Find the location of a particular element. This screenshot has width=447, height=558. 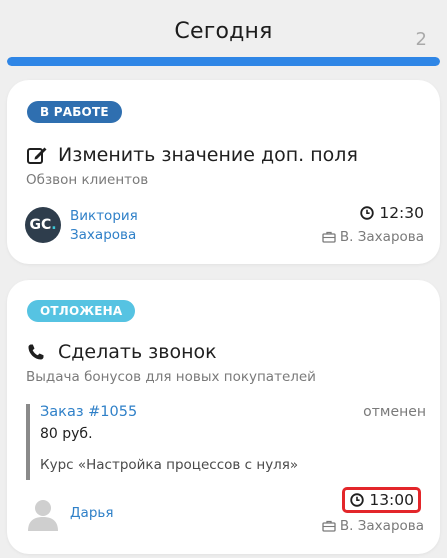

column-progress-fill is located at coordinates (223, 61).